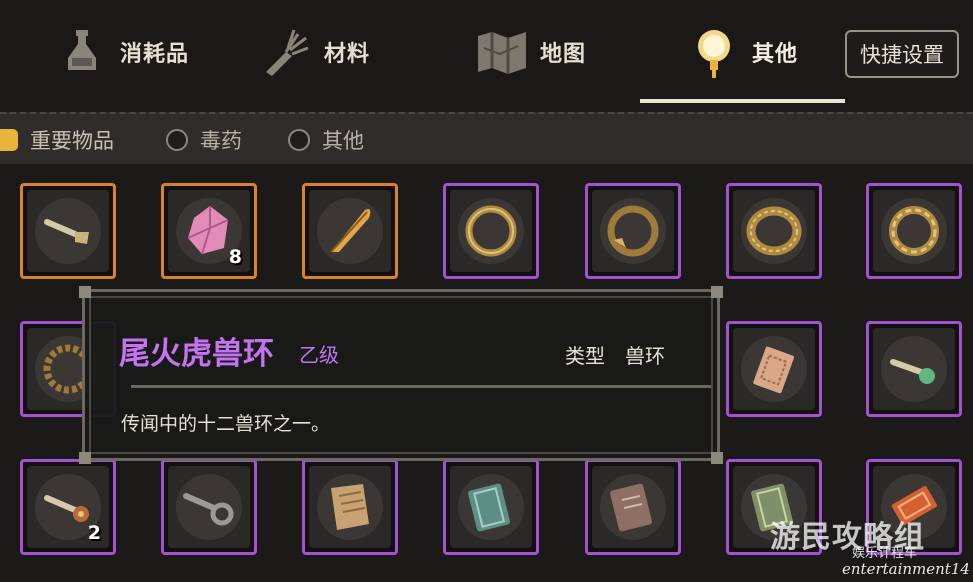 The image size is (973, 582). I want to click on item-type-value: 兽环, so click(645, 356).